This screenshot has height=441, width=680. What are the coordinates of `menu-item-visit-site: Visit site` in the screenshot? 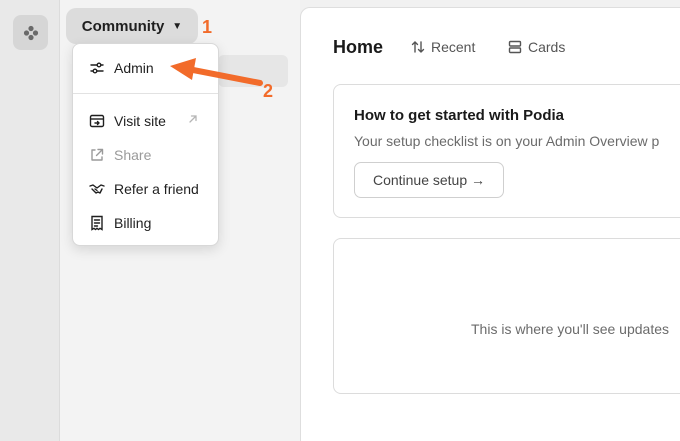 It's located at (145, 121).